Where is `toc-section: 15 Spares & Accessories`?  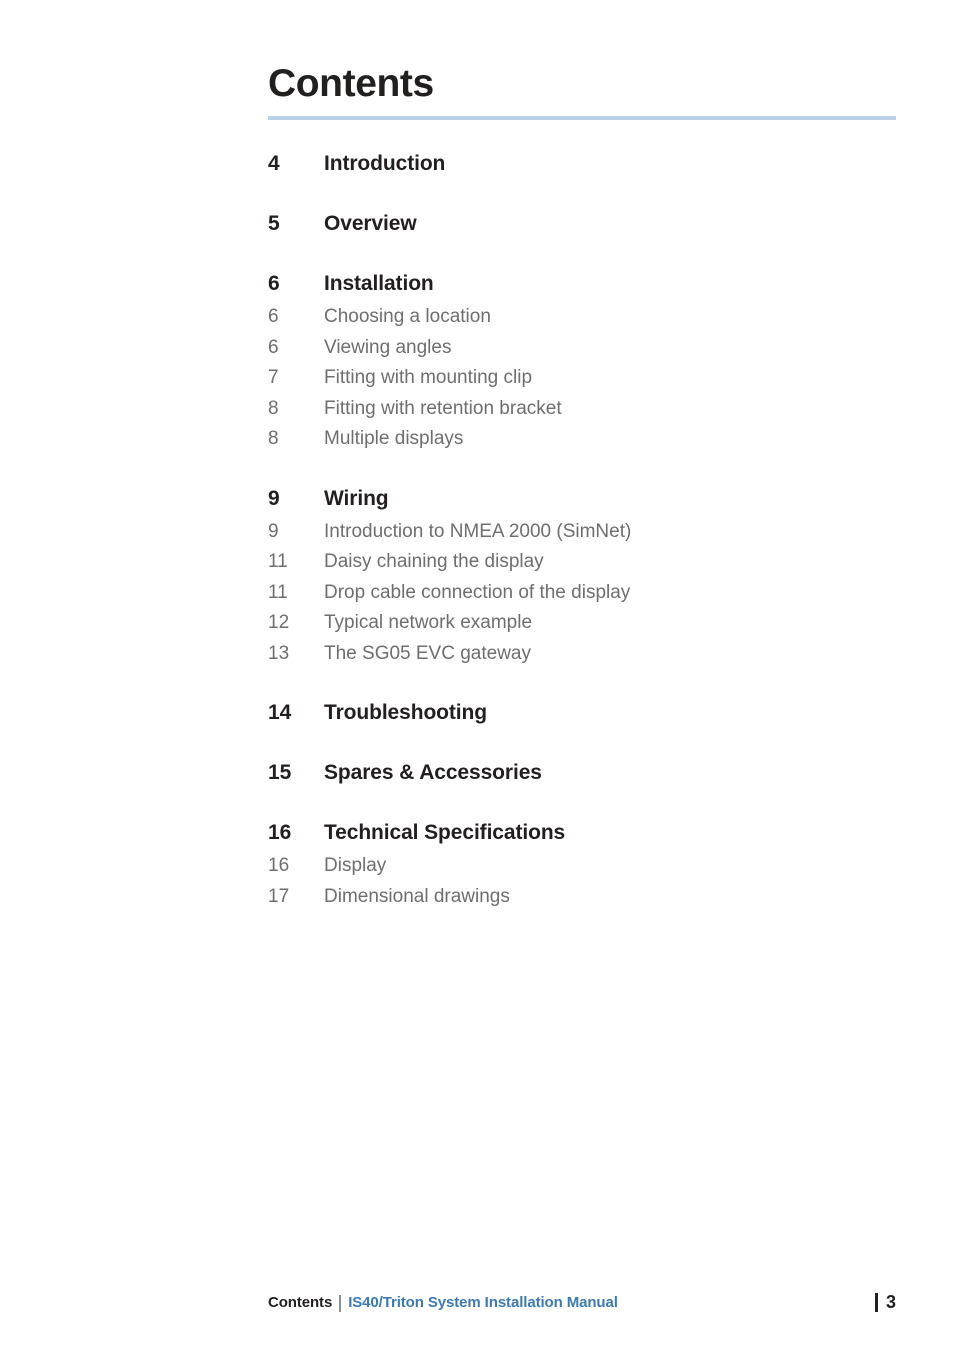 toc-section: 15 Spares & Accessories is located at coordinates (588, 773).